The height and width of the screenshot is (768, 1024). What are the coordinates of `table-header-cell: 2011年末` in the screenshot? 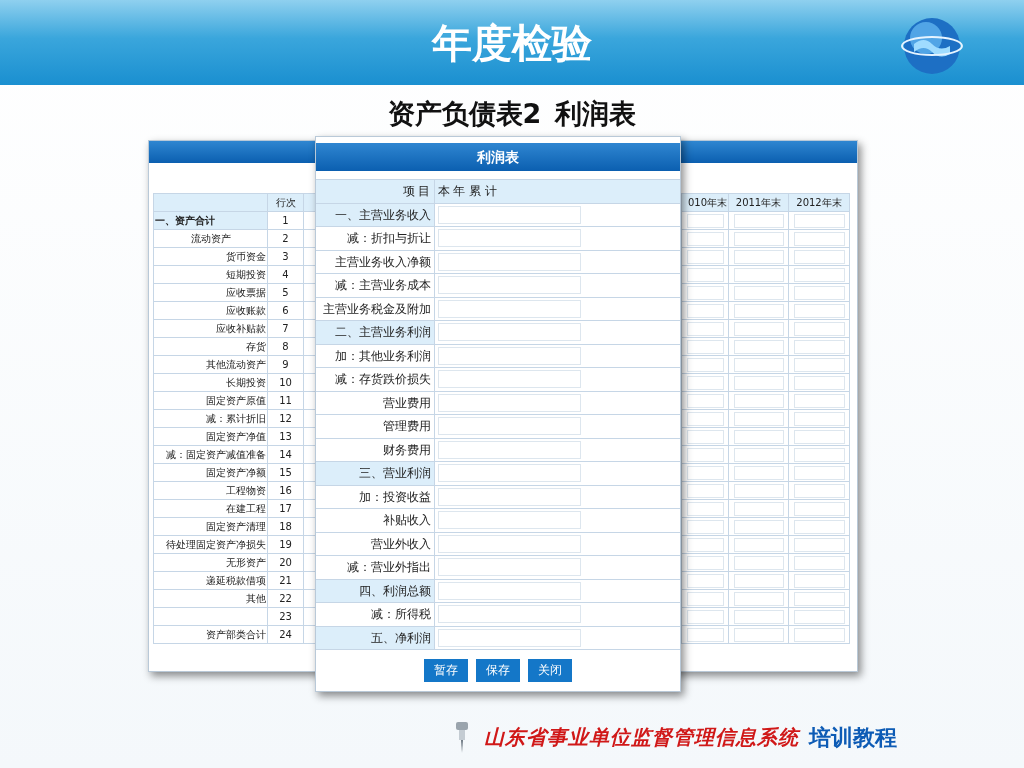 It's located at (758, 202).